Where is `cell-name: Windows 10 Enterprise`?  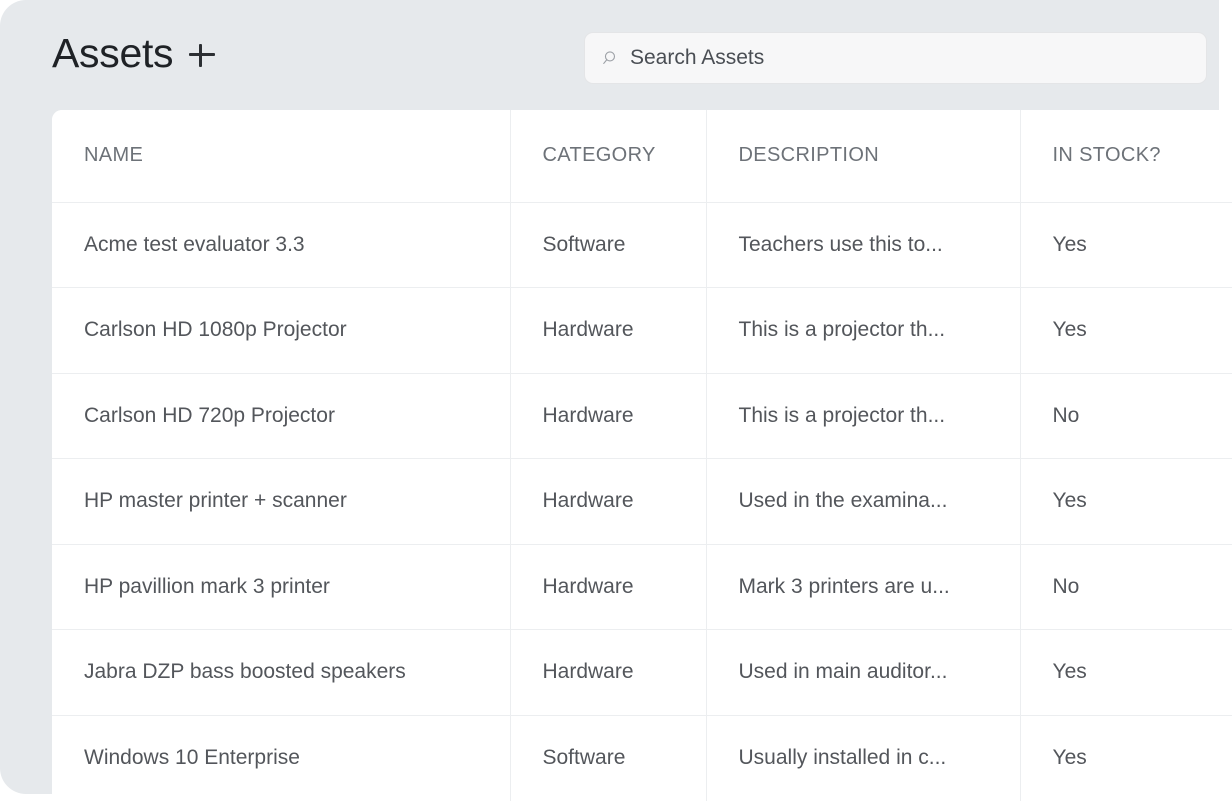
cell-name: Windows 10 Enterprise is located at coordinates (281, 758).